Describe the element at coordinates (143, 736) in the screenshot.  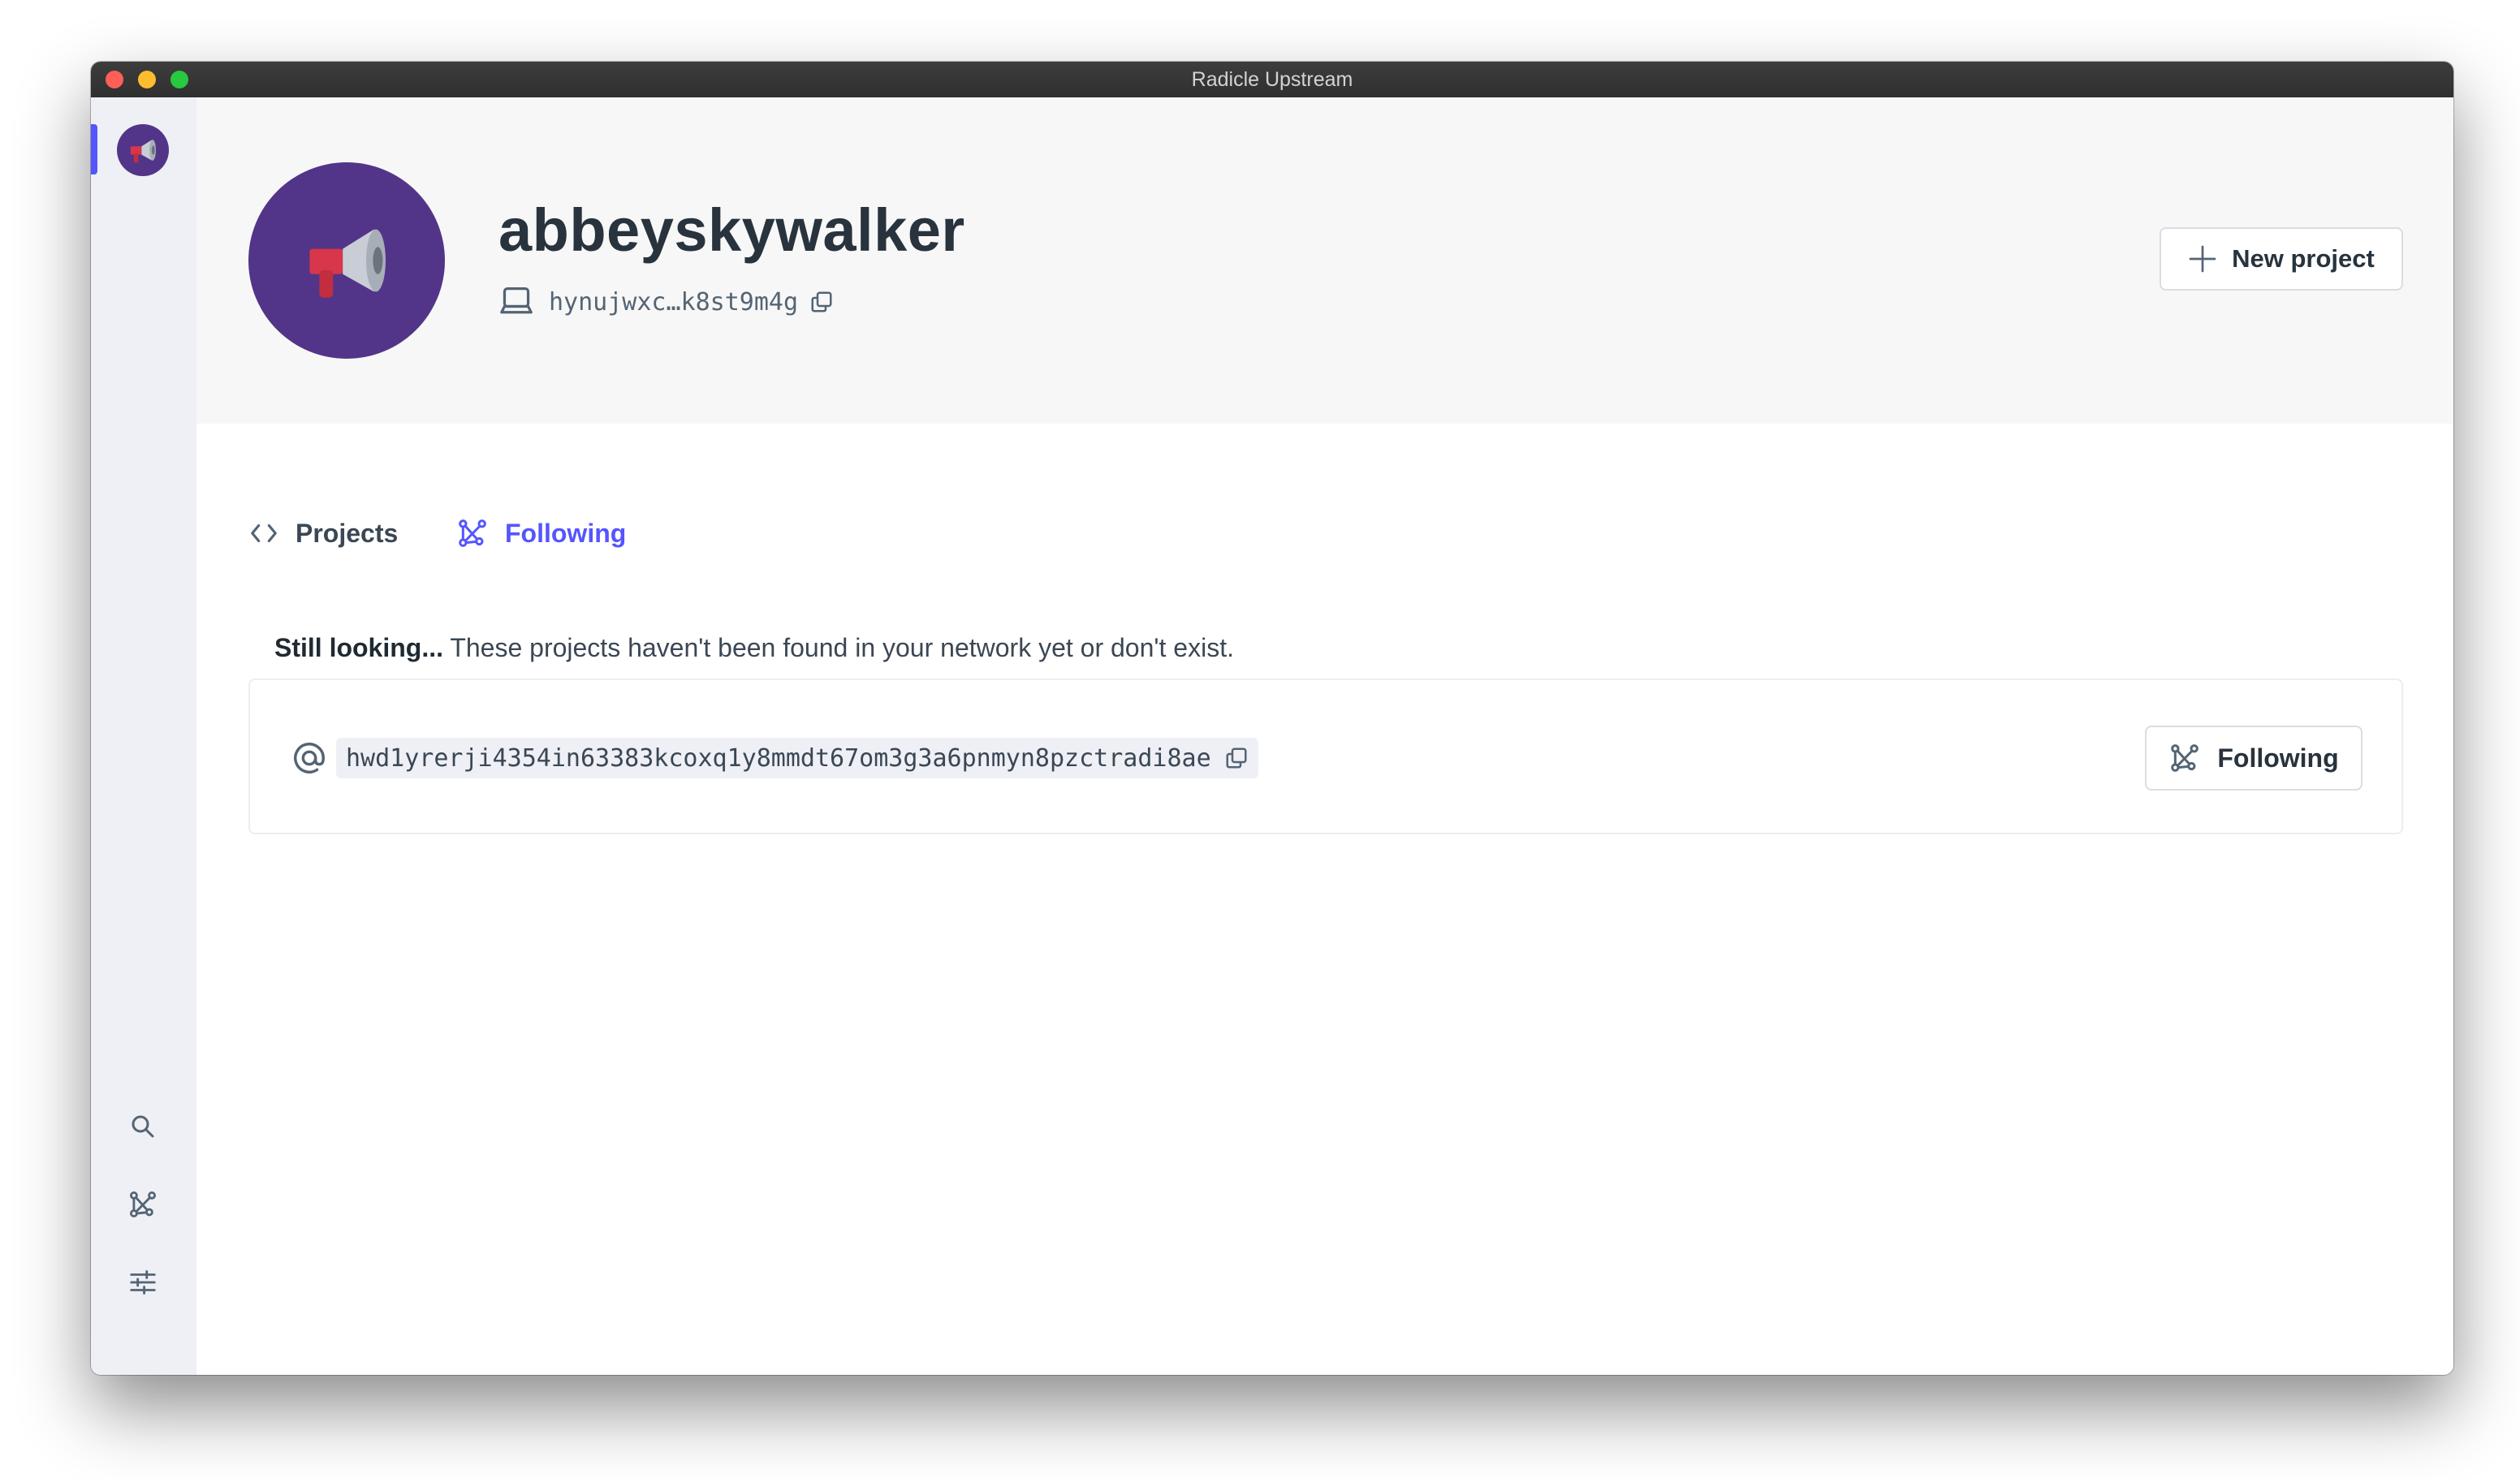
I see `sidebar` at that location.